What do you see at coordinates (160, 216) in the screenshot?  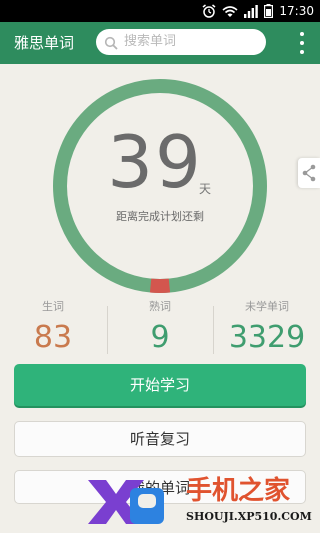 I see `plan-caption: 距离完成计划还剩` at bounding box center [160, 216].